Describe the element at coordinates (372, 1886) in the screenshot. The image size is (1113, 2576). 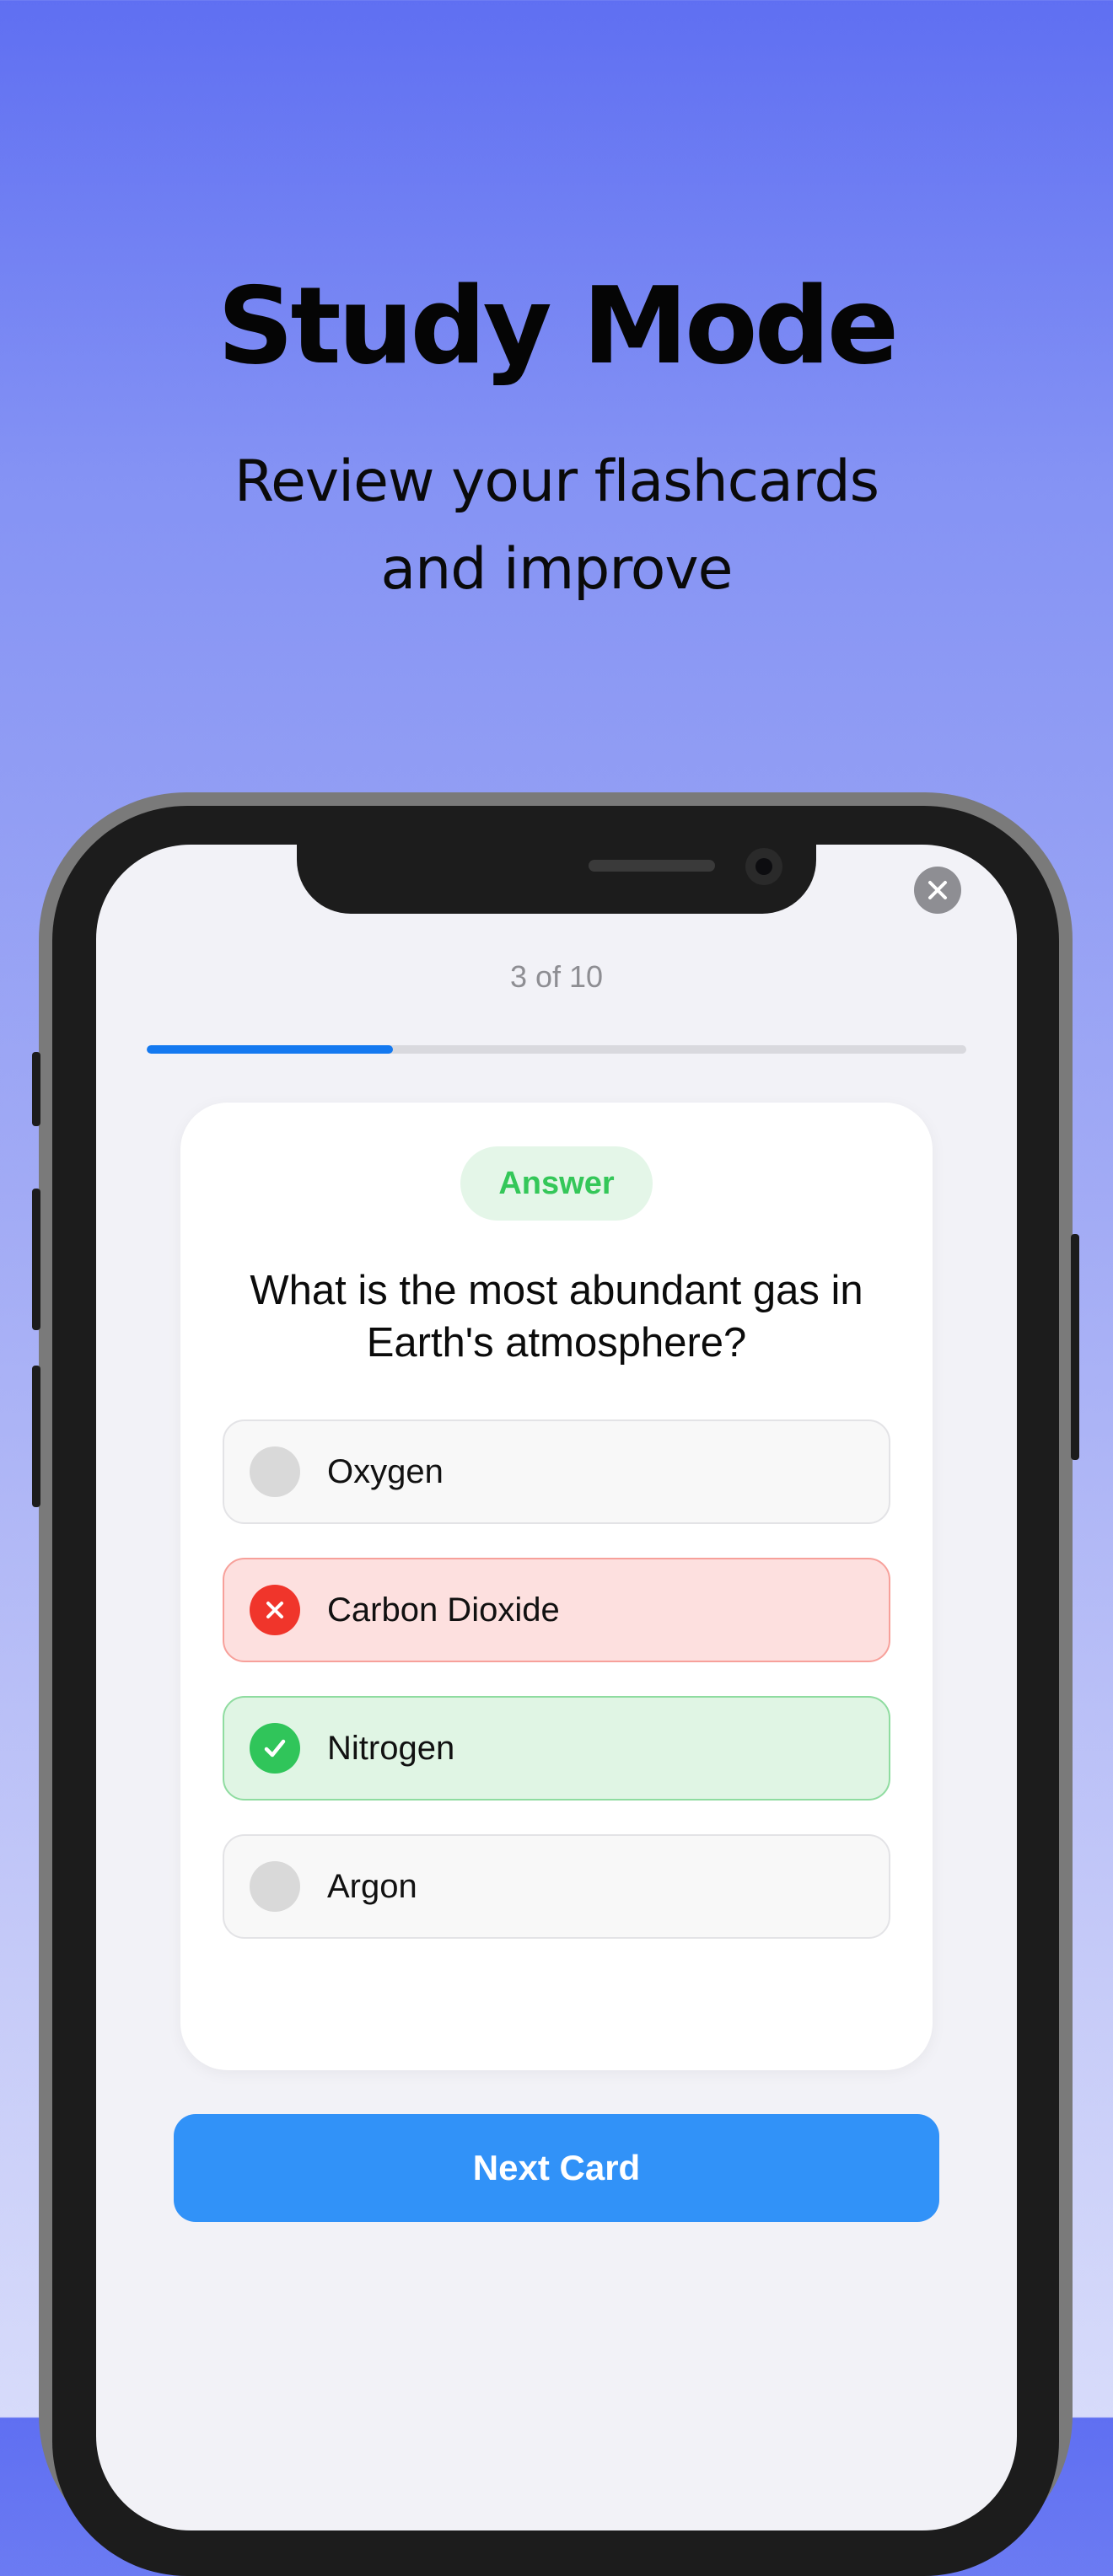
I see `option-label: Argon` at that location.